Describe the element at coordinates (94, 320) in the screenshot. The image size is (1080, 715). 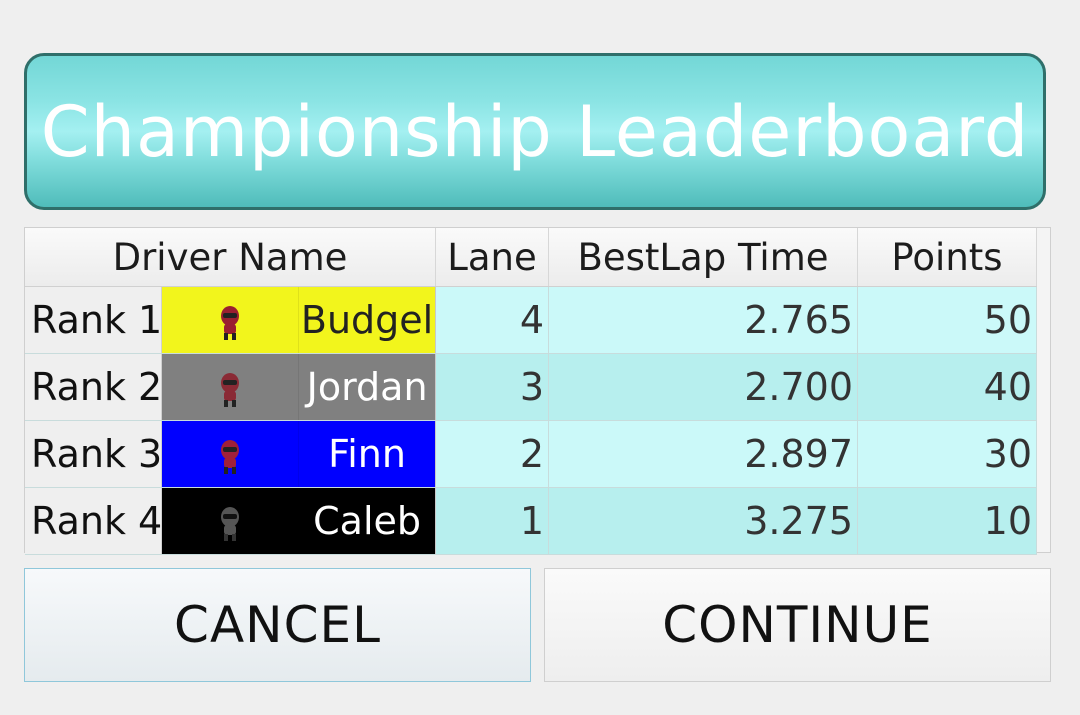
I see `rank-cell: Rank 1` at that location.